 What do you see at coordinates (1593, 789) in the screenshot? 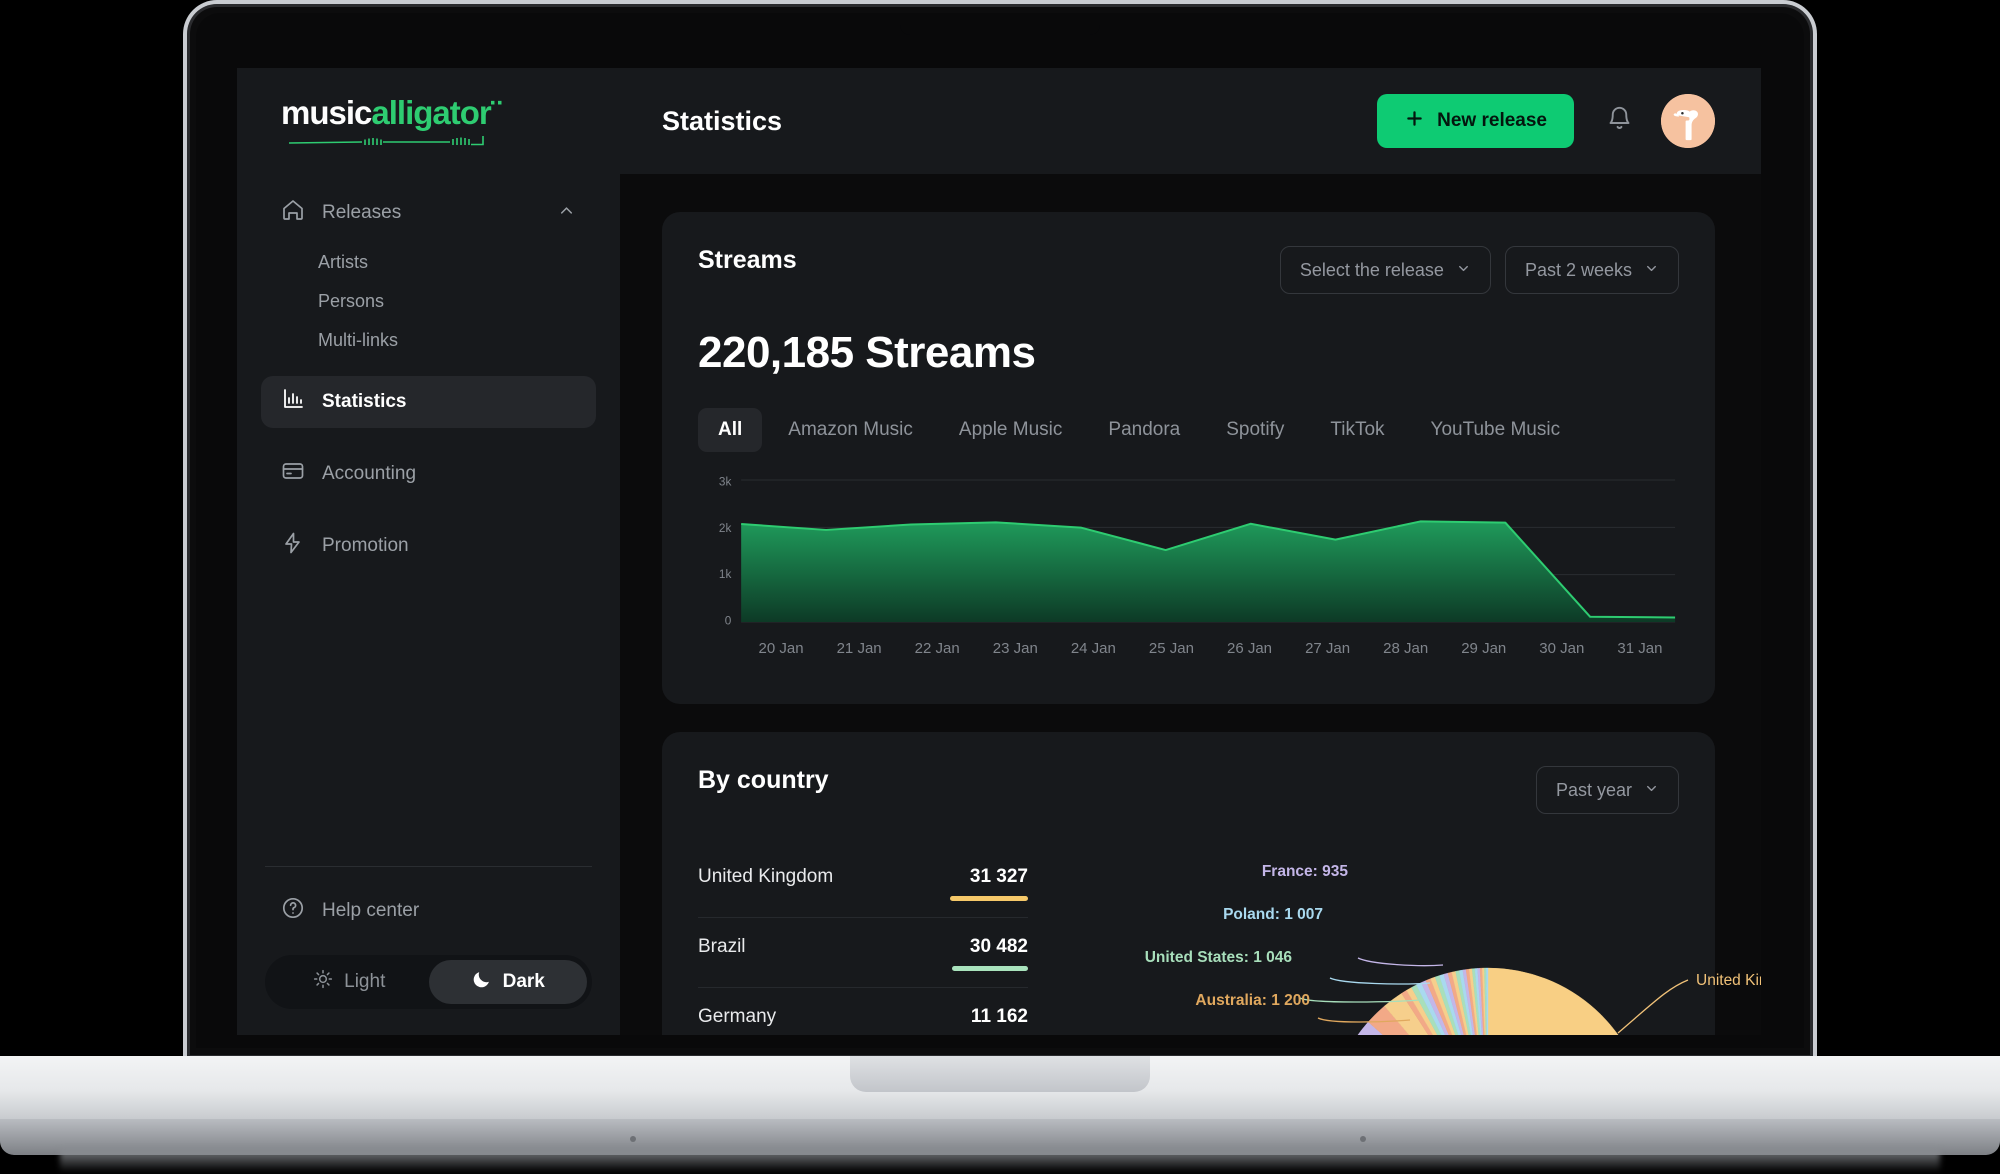
I see `country-period-label: Past year` at bounding box center [1593, 789].